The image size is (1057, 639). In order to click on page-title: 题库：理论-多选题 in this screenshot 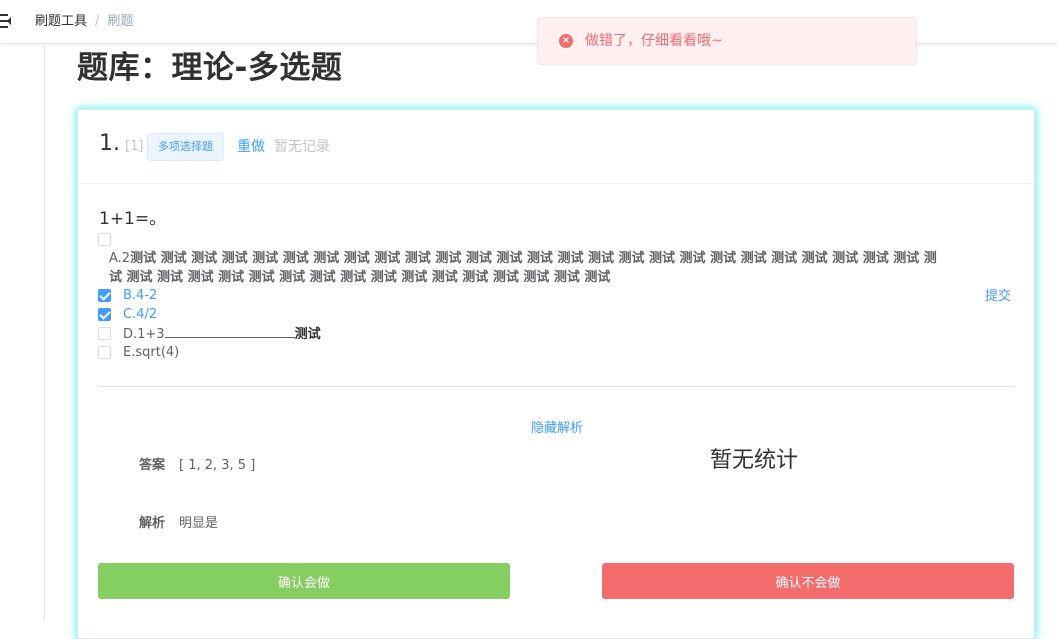, I will do `click(210, 68)`.